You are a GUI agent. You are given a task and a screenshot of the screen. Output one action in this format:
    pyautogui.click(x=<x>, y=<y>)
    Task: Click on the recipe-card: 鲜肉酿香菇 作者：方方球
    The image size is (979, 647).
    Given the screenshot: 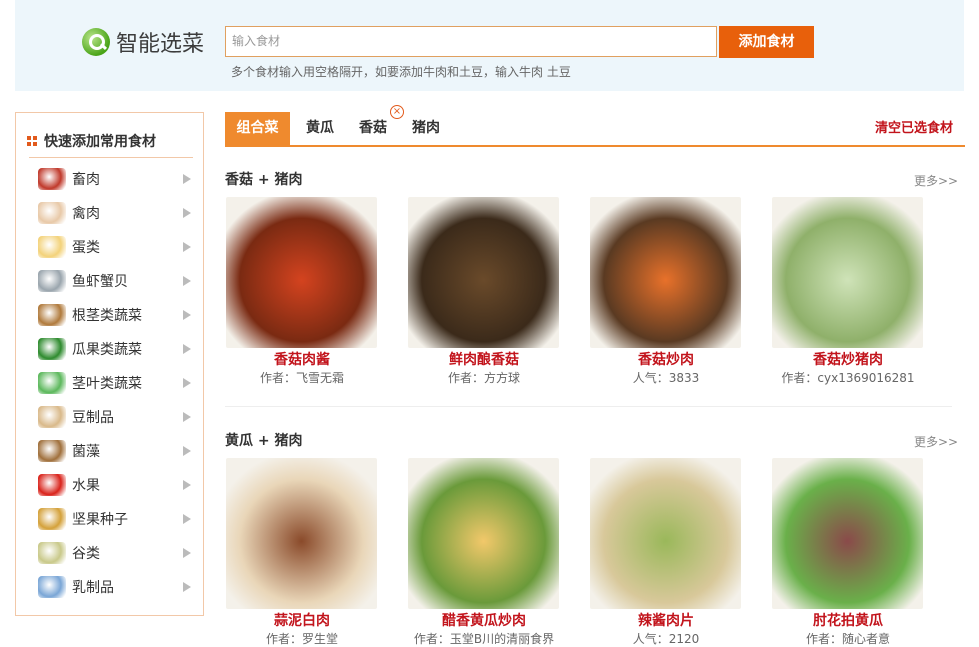 What is the action you would take?
    pyautogui.click(x=484, y=291)
    